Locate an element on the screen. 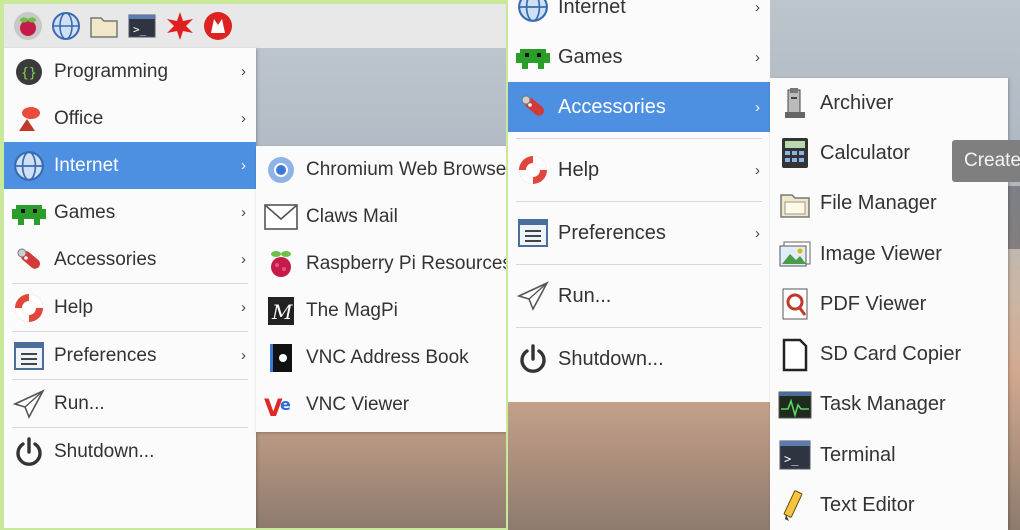 This screenshot has width=1020, height=530. vnc-book-icon is located at coordinates (281, 358).